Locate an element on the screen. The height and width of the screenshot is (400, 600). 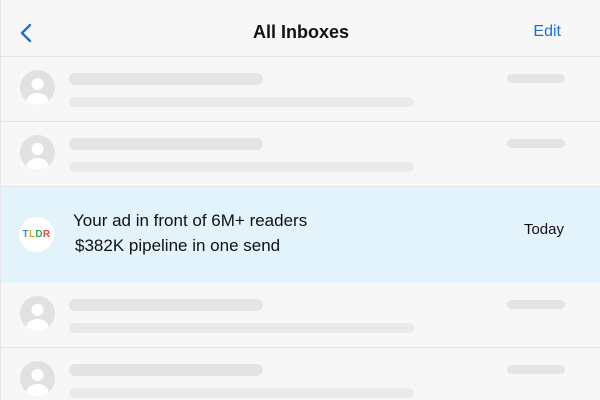
sender-logo: T L D R is located at coordinates (36, 234).